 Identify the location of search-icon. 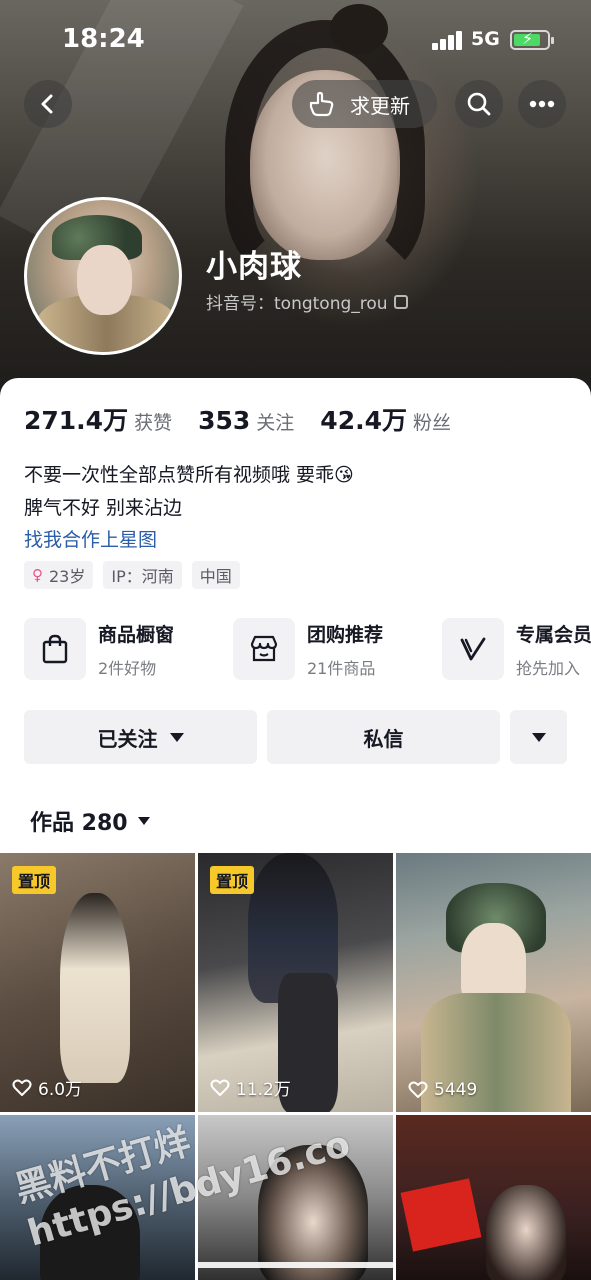
(479, 104).